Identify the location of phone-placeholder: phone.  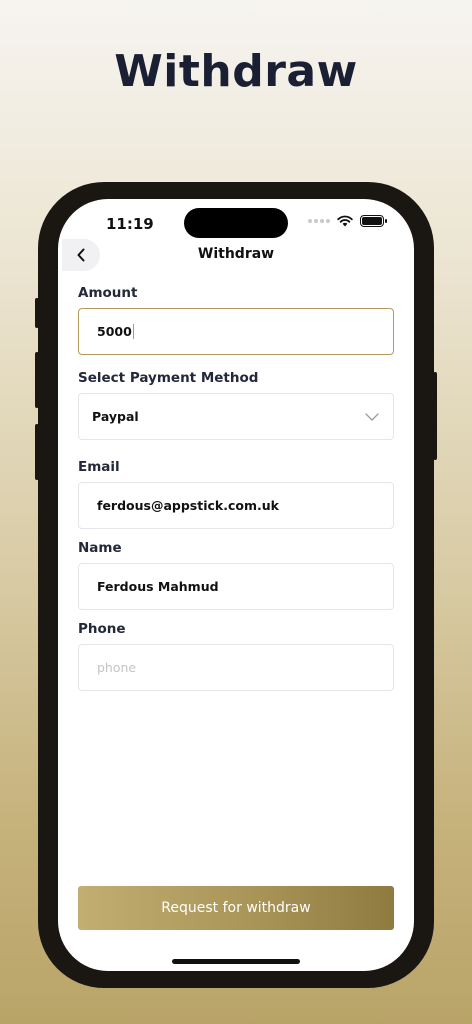
(117, 667).